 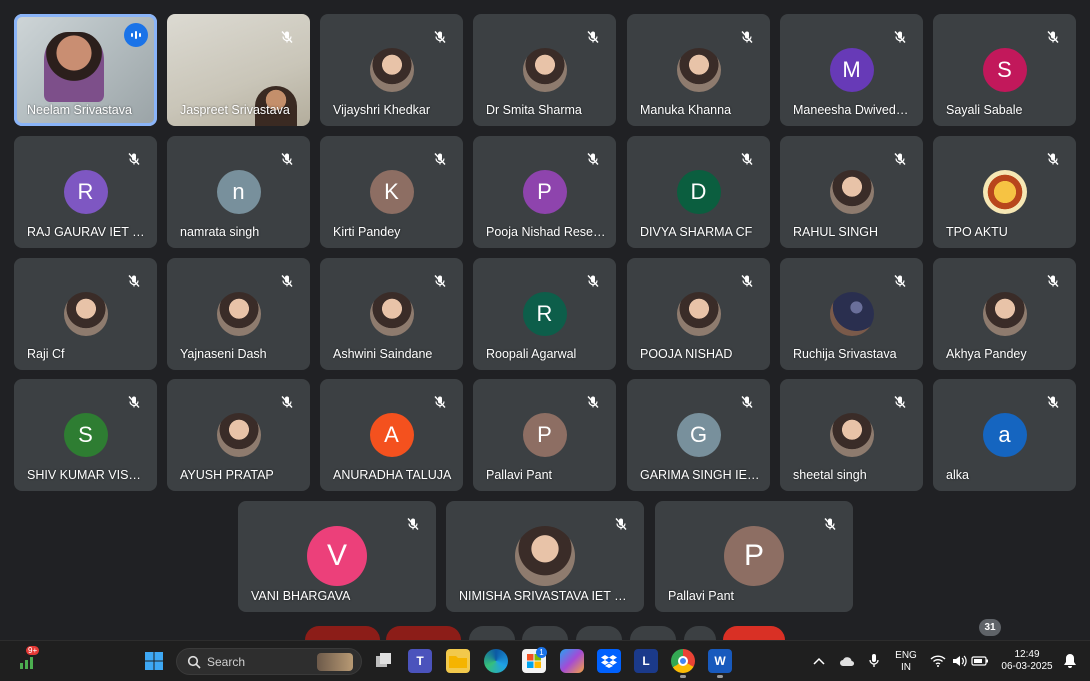 What do you see at coordinates (1004, 192) in the screenshot?
I see `participant-tile: TPO AKTU` at bounding box center [1004, 192].